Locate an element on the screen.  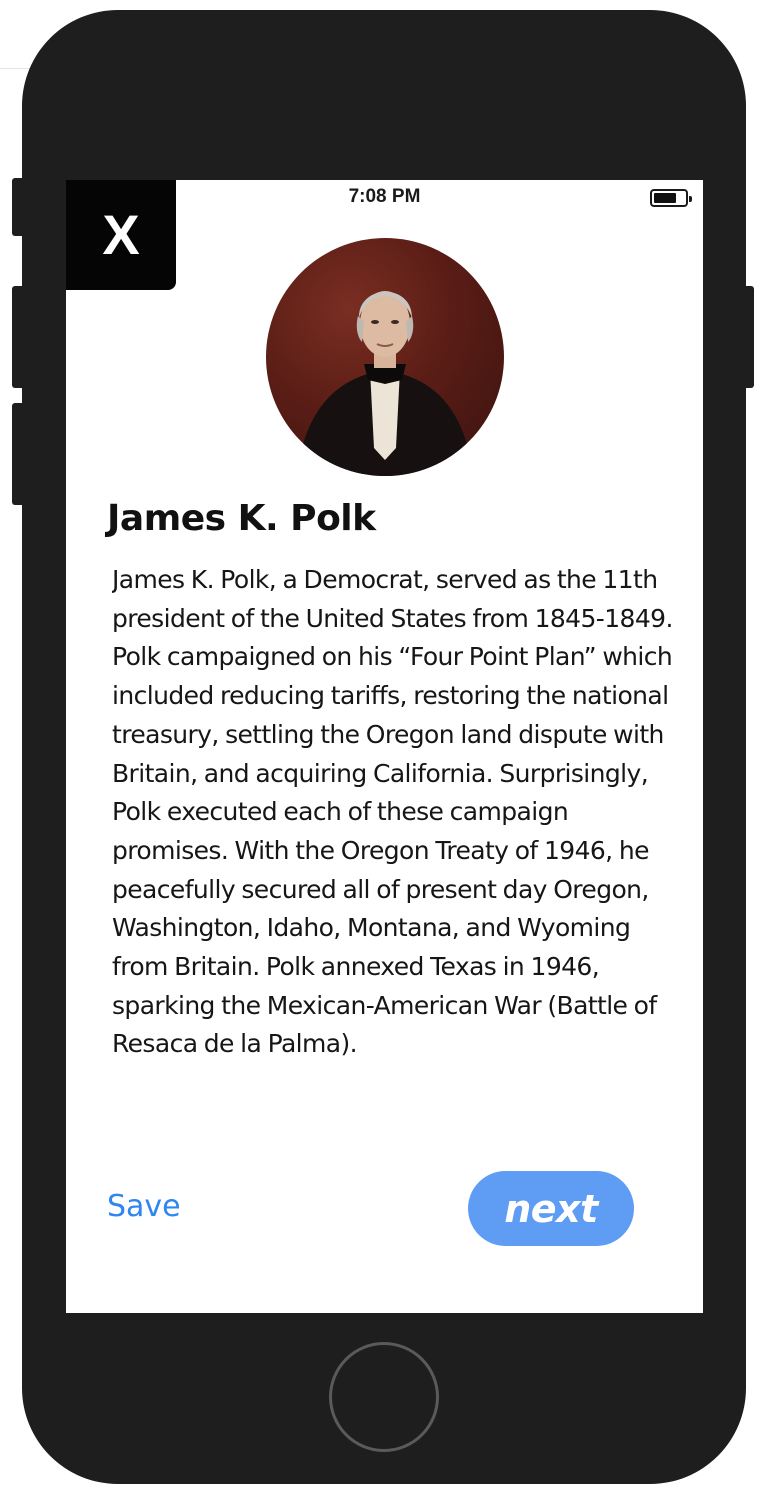
next-button-label: next is located at coordinates (551, 1208).